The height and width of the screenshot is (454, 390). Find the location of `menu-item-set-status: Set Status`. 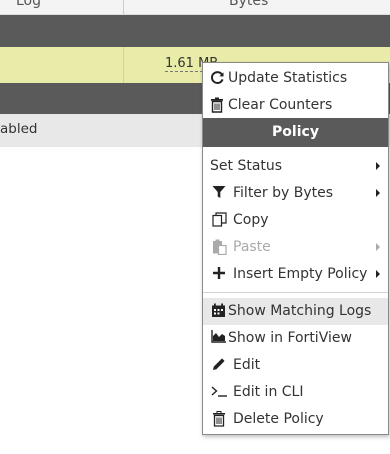

menu-item-set-status: Set Status is located at coordinates (295, 166).